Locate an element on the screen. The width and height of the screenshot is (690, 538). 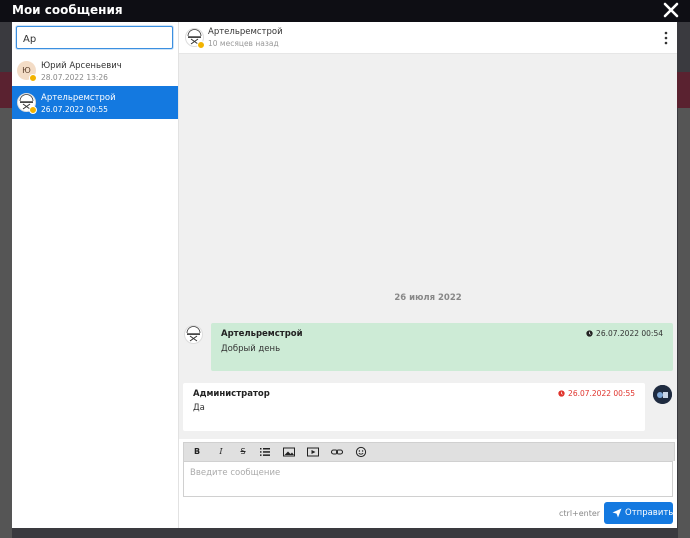
backdrop-left-strip is located at coordinates (6, 323).